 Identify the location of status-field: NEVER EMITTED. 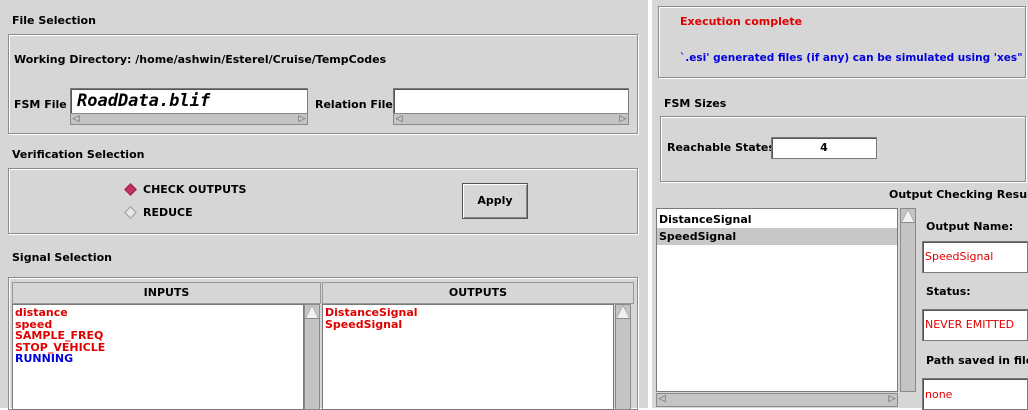
(975, 325).